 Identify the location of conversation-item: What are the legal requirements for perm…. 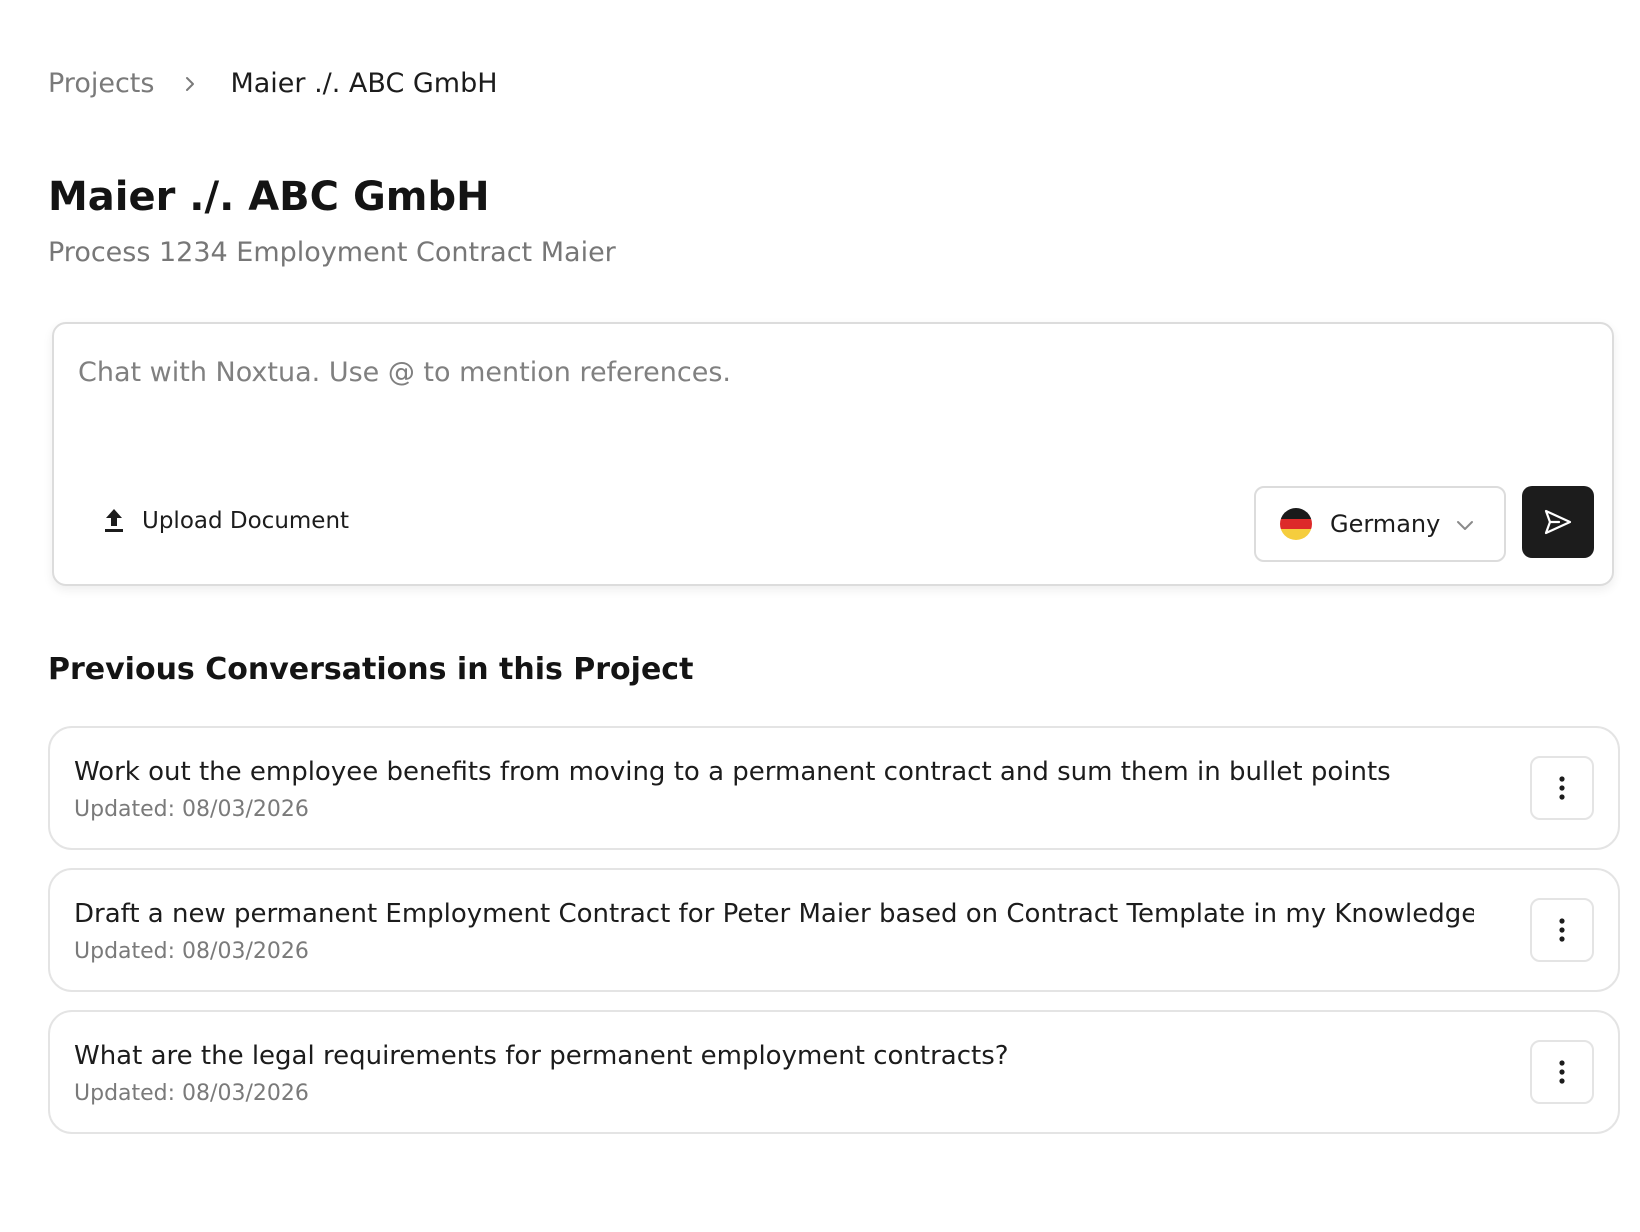
(834, 1072).